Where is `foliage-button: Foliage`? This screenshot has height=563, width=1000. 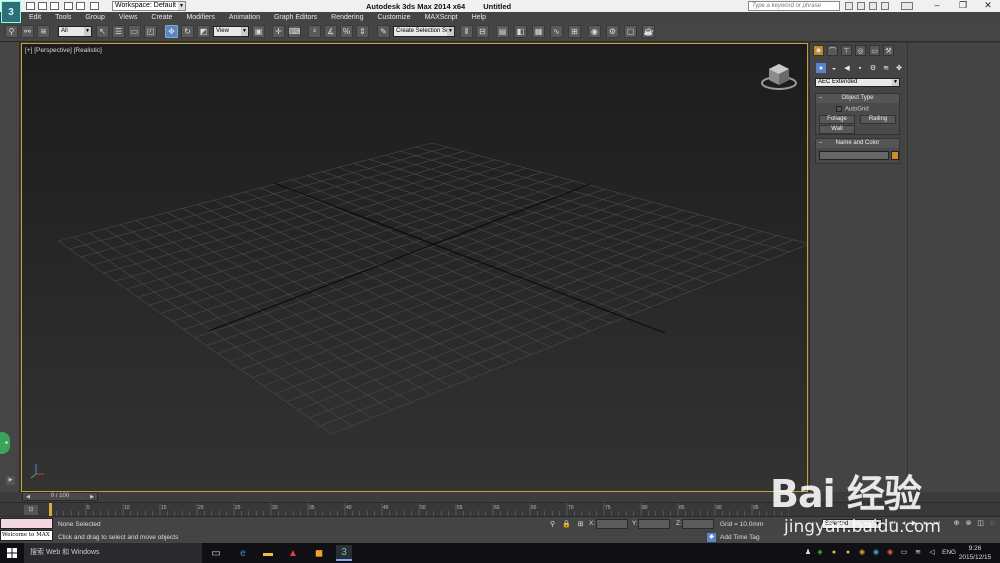 foliage-button: Foliage is located at coordinates (837, 119).